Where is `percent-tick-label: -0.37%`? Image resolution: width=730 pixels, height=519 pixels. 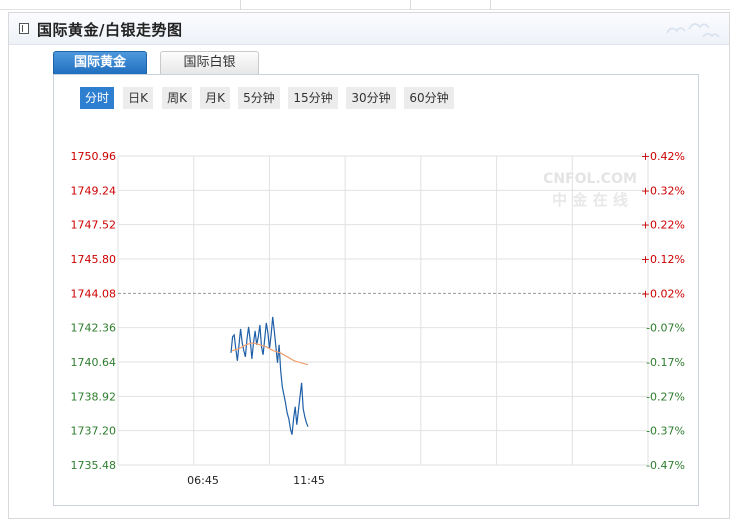 percent-tick-label: -0.37% is located at coordinates (665, 431).